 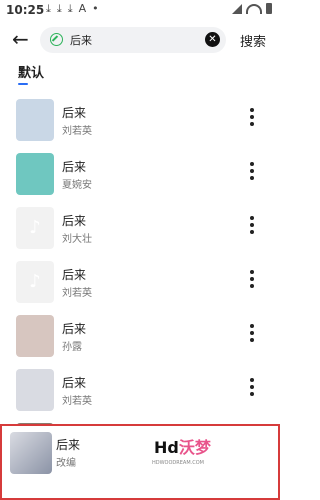 I want to click on status-right-icons, so click(x=252, y=8).